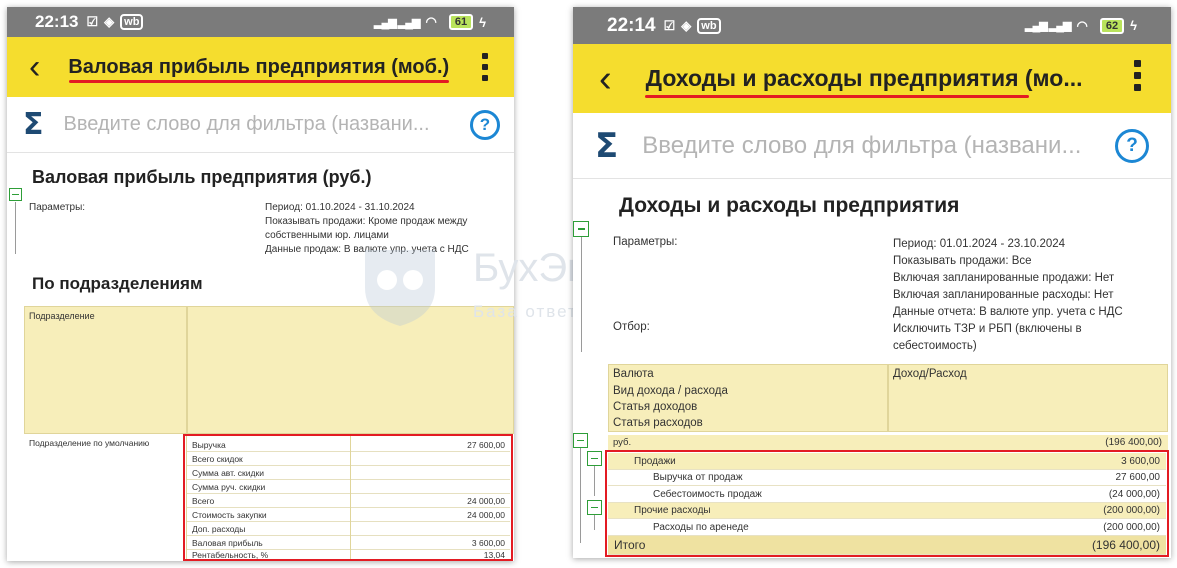  I want to click on params-line: Включая запланированные расходы: Нет, so click(1003, 295).